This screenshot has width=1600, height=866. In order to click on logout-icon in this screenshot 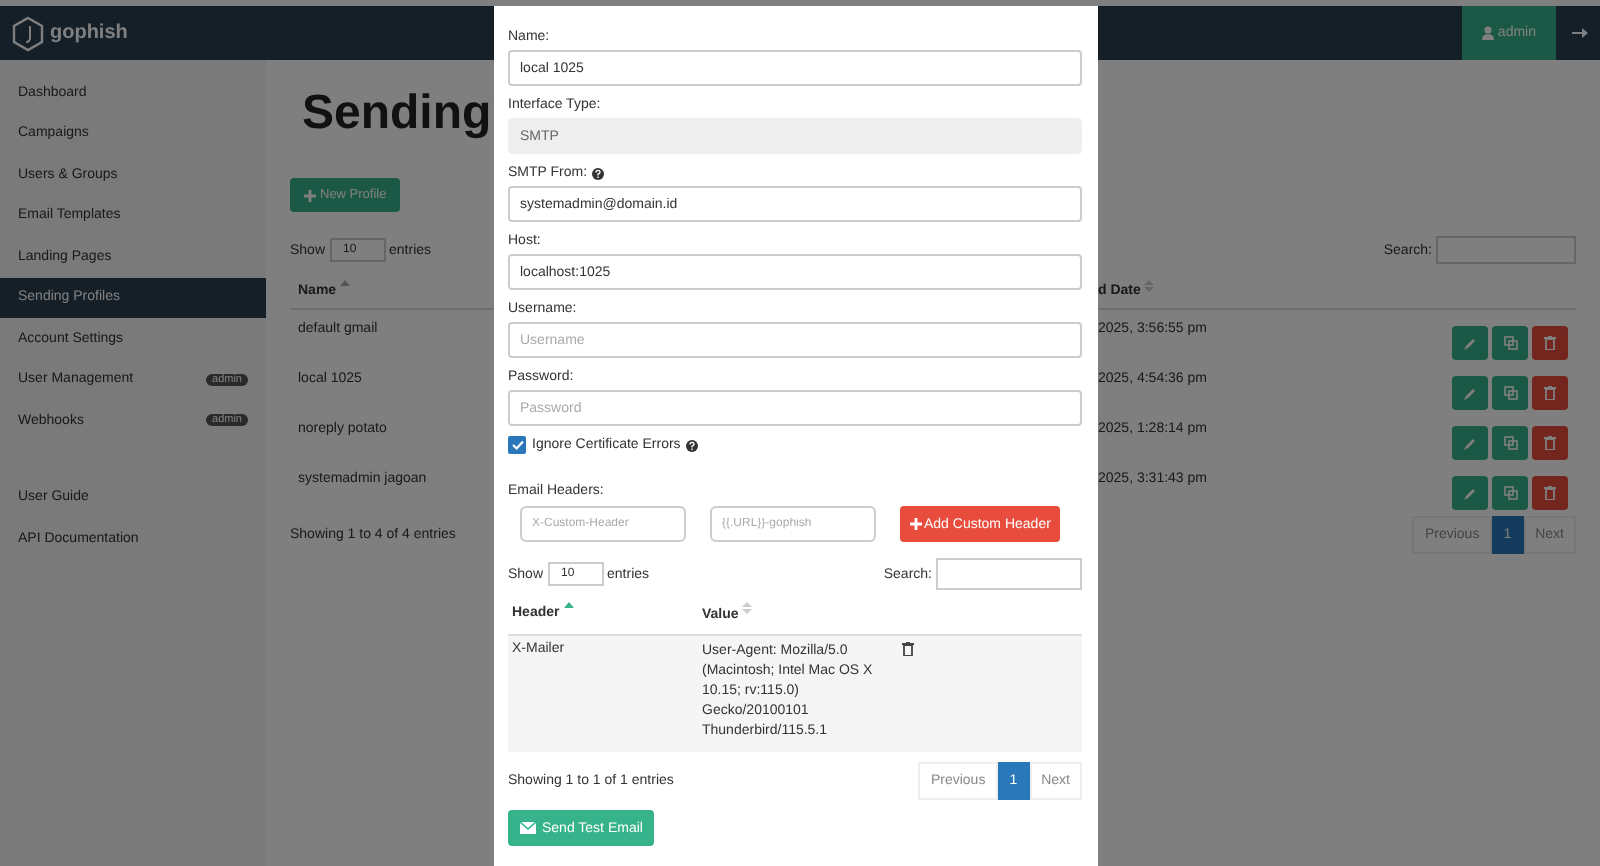, I will do `click(1580, 33)`.